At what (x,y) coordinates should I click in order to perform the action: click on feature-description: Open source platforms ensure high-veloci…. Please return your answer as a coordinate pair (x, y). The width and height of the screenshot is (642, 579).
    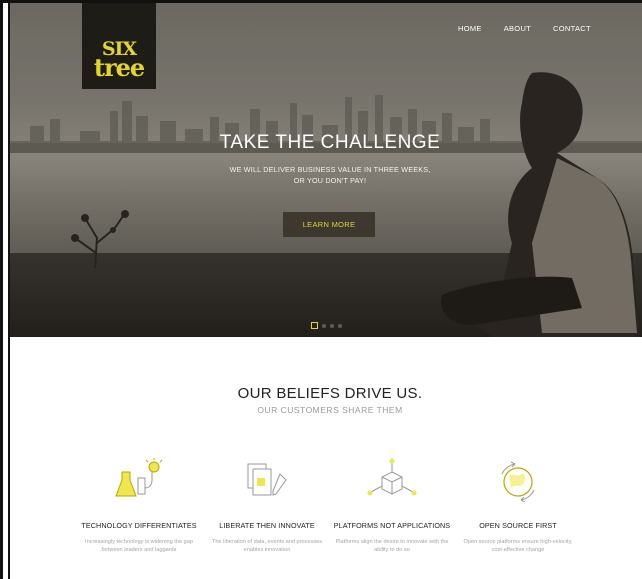
    Looking at the image, I should click on (518, 546).